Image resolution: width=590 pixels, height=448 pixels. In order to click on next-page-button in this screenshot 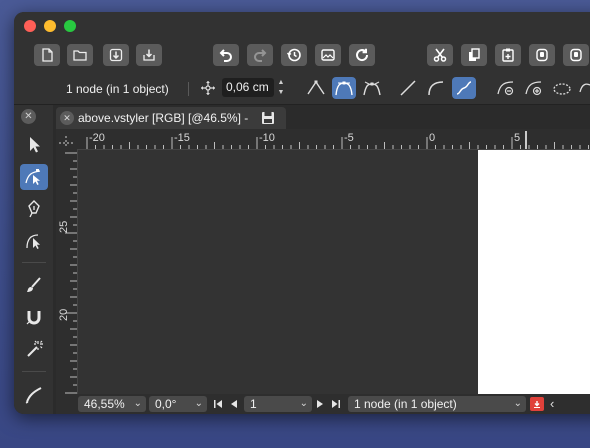, I will do `click(320, 404)`.